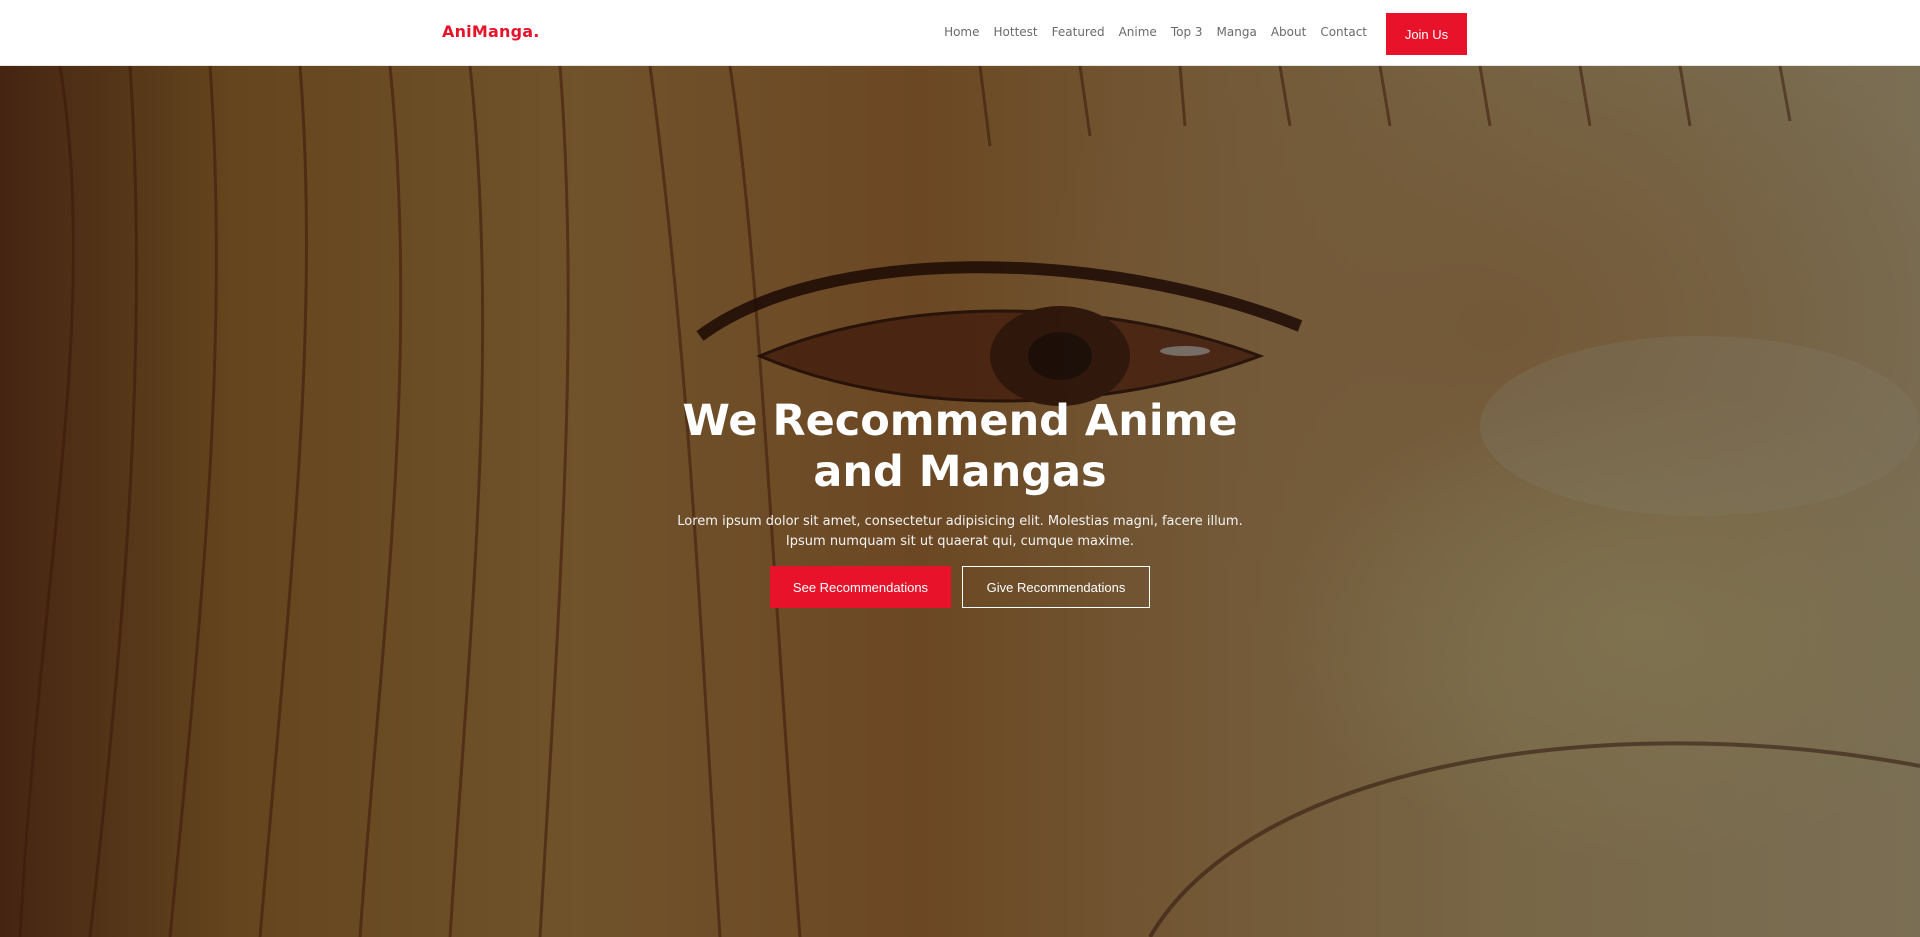 The height and width of the screenshot is (937, 1920). What do you see at coordinates (1078, 32) in the screenshot?
I see `nav-item-featured: Featured` at bounding box center [1078, 32].